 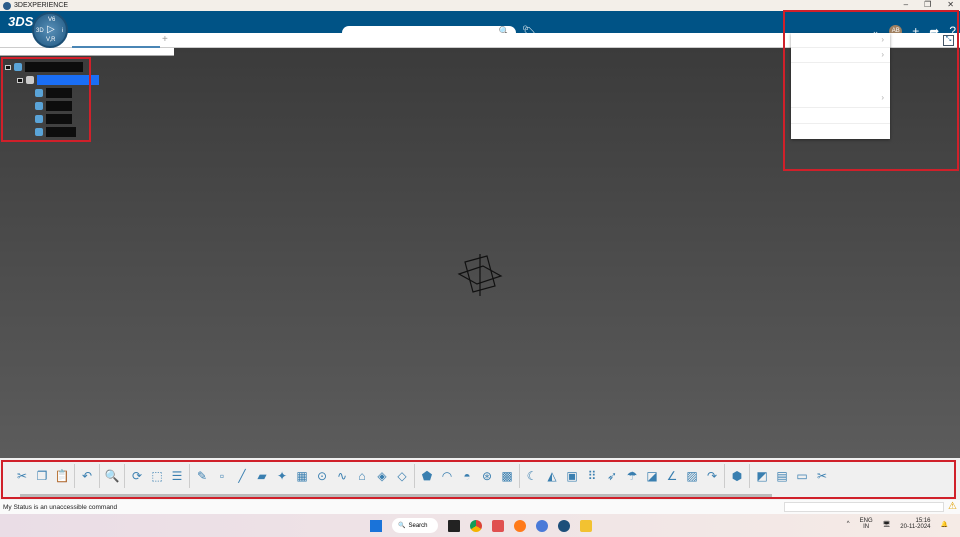 What do you see at coordinates (915, 527) in the screenshot?
I see `date-text: 20-11-2024` at bounding box center [915, 527].